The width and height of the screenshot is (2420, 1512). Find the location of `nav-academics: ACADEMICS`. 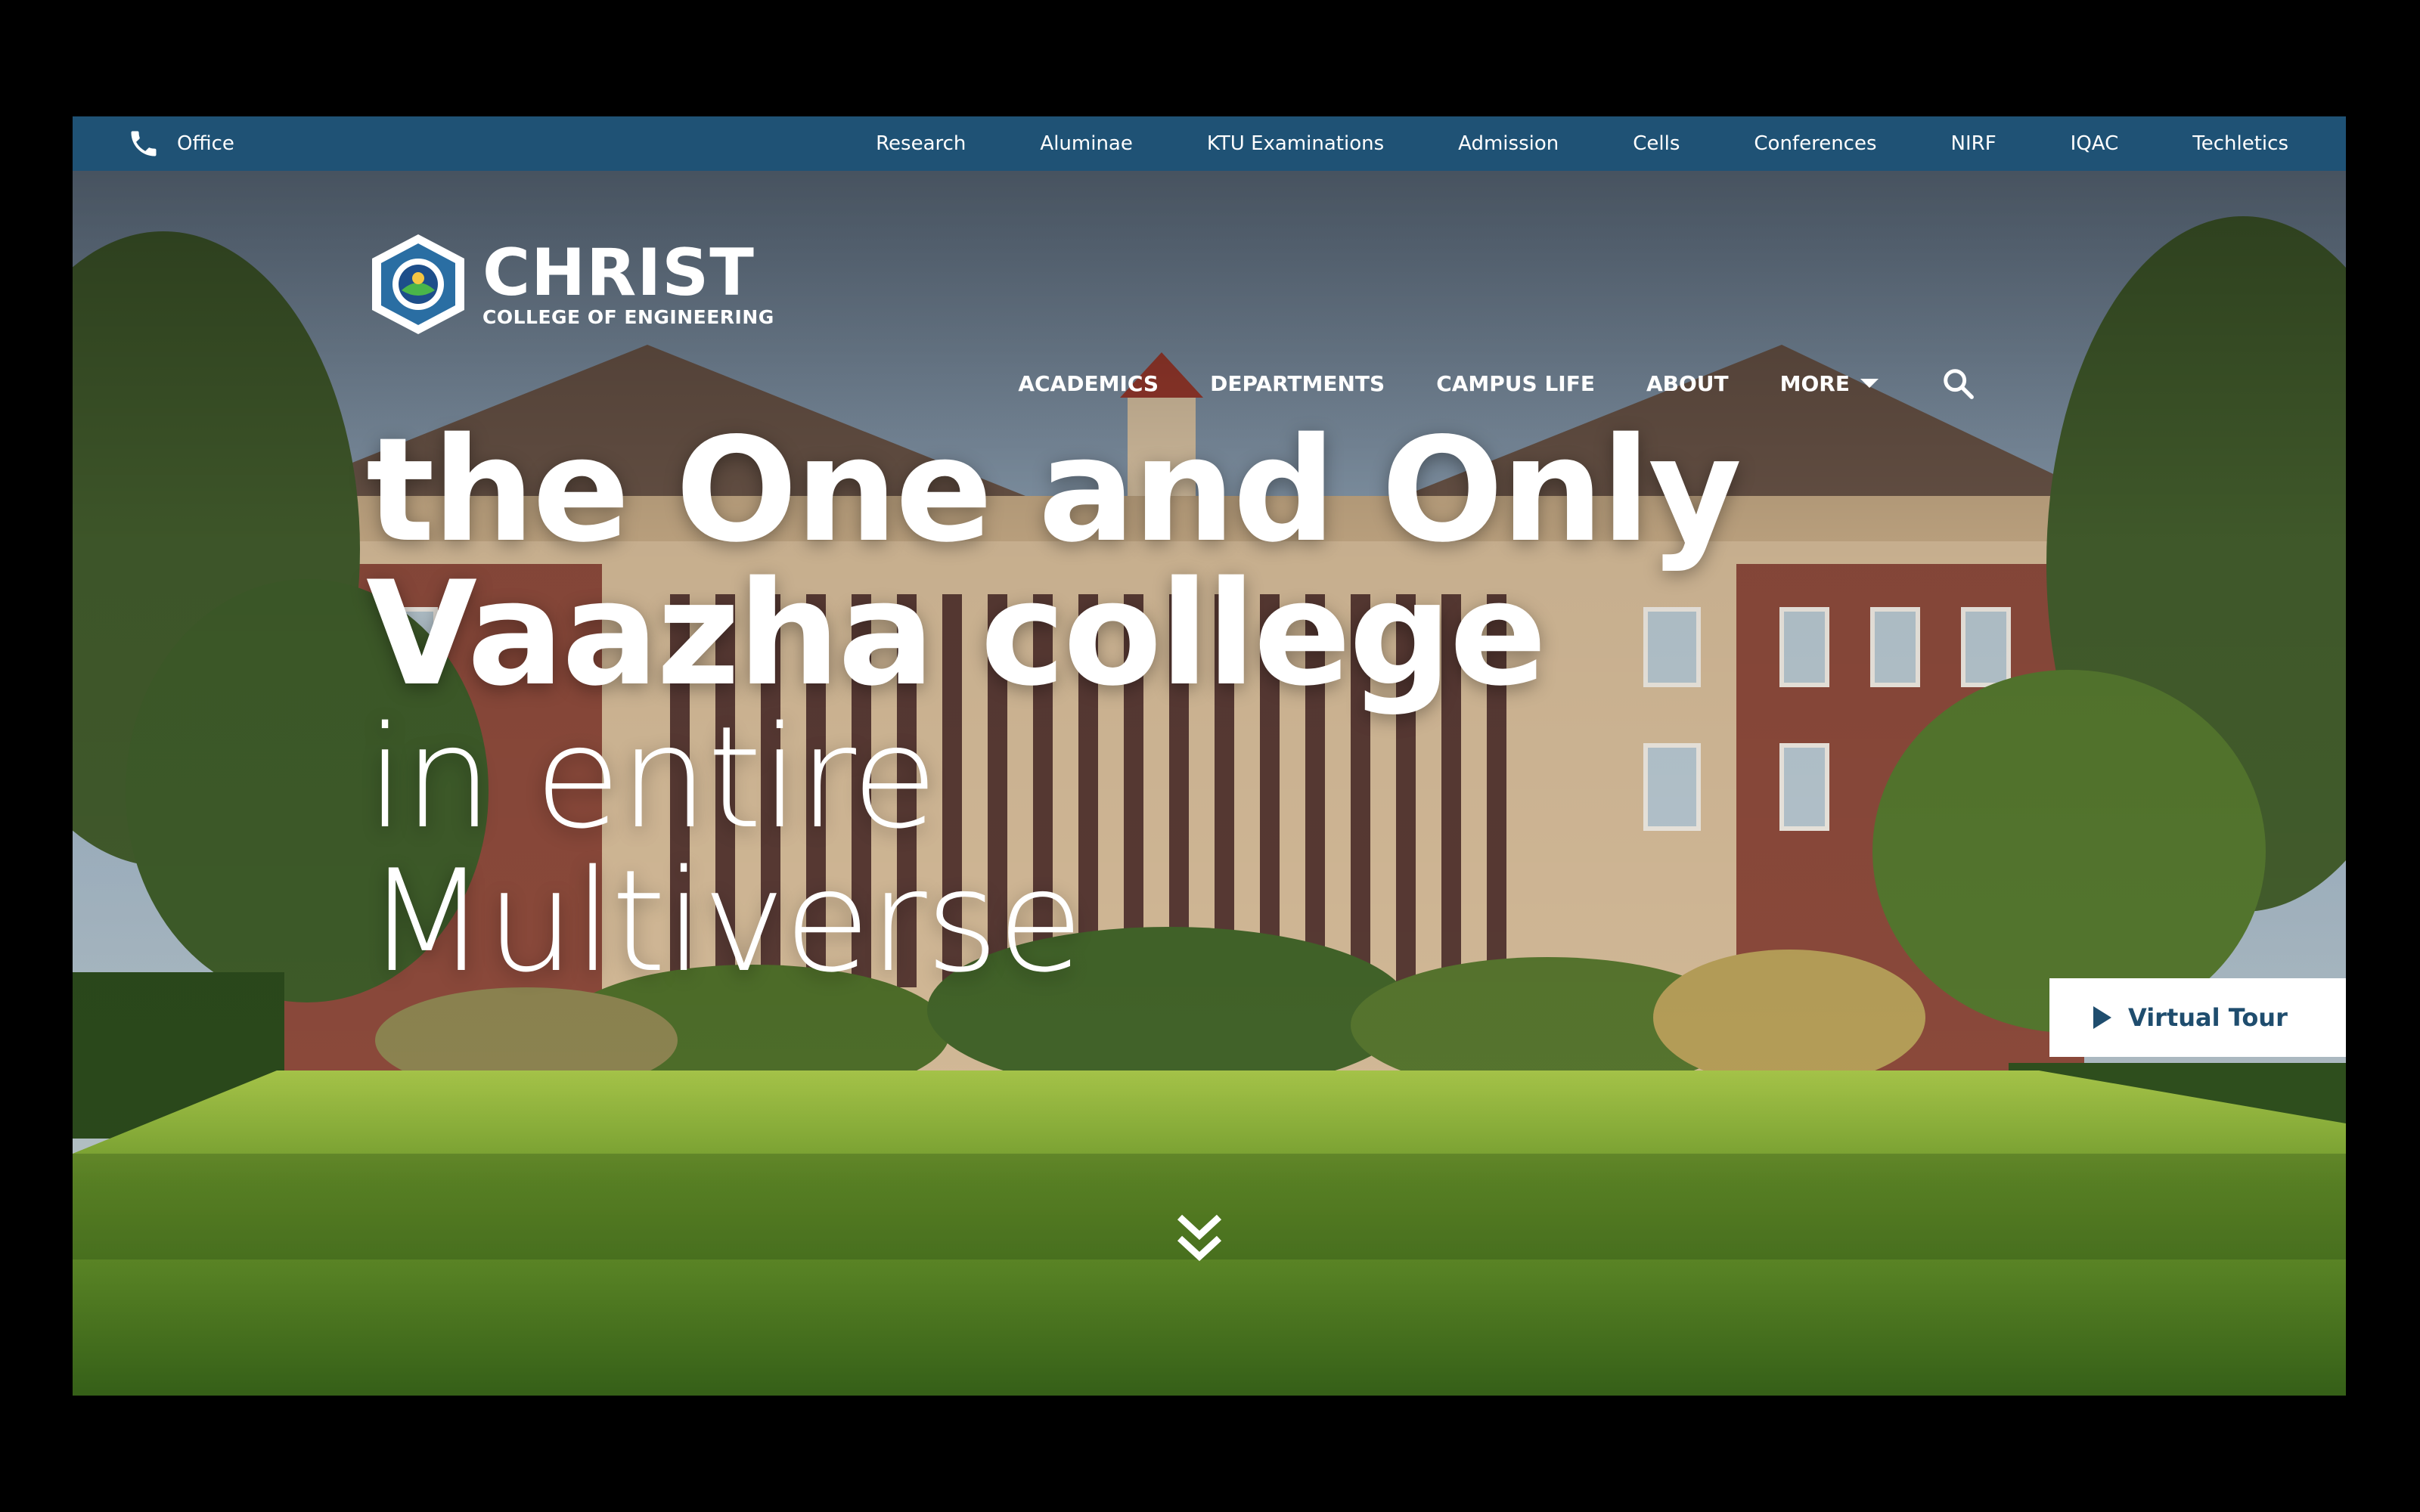

nav-academics: ACADEMICS is located at coordinates (1088, 383).